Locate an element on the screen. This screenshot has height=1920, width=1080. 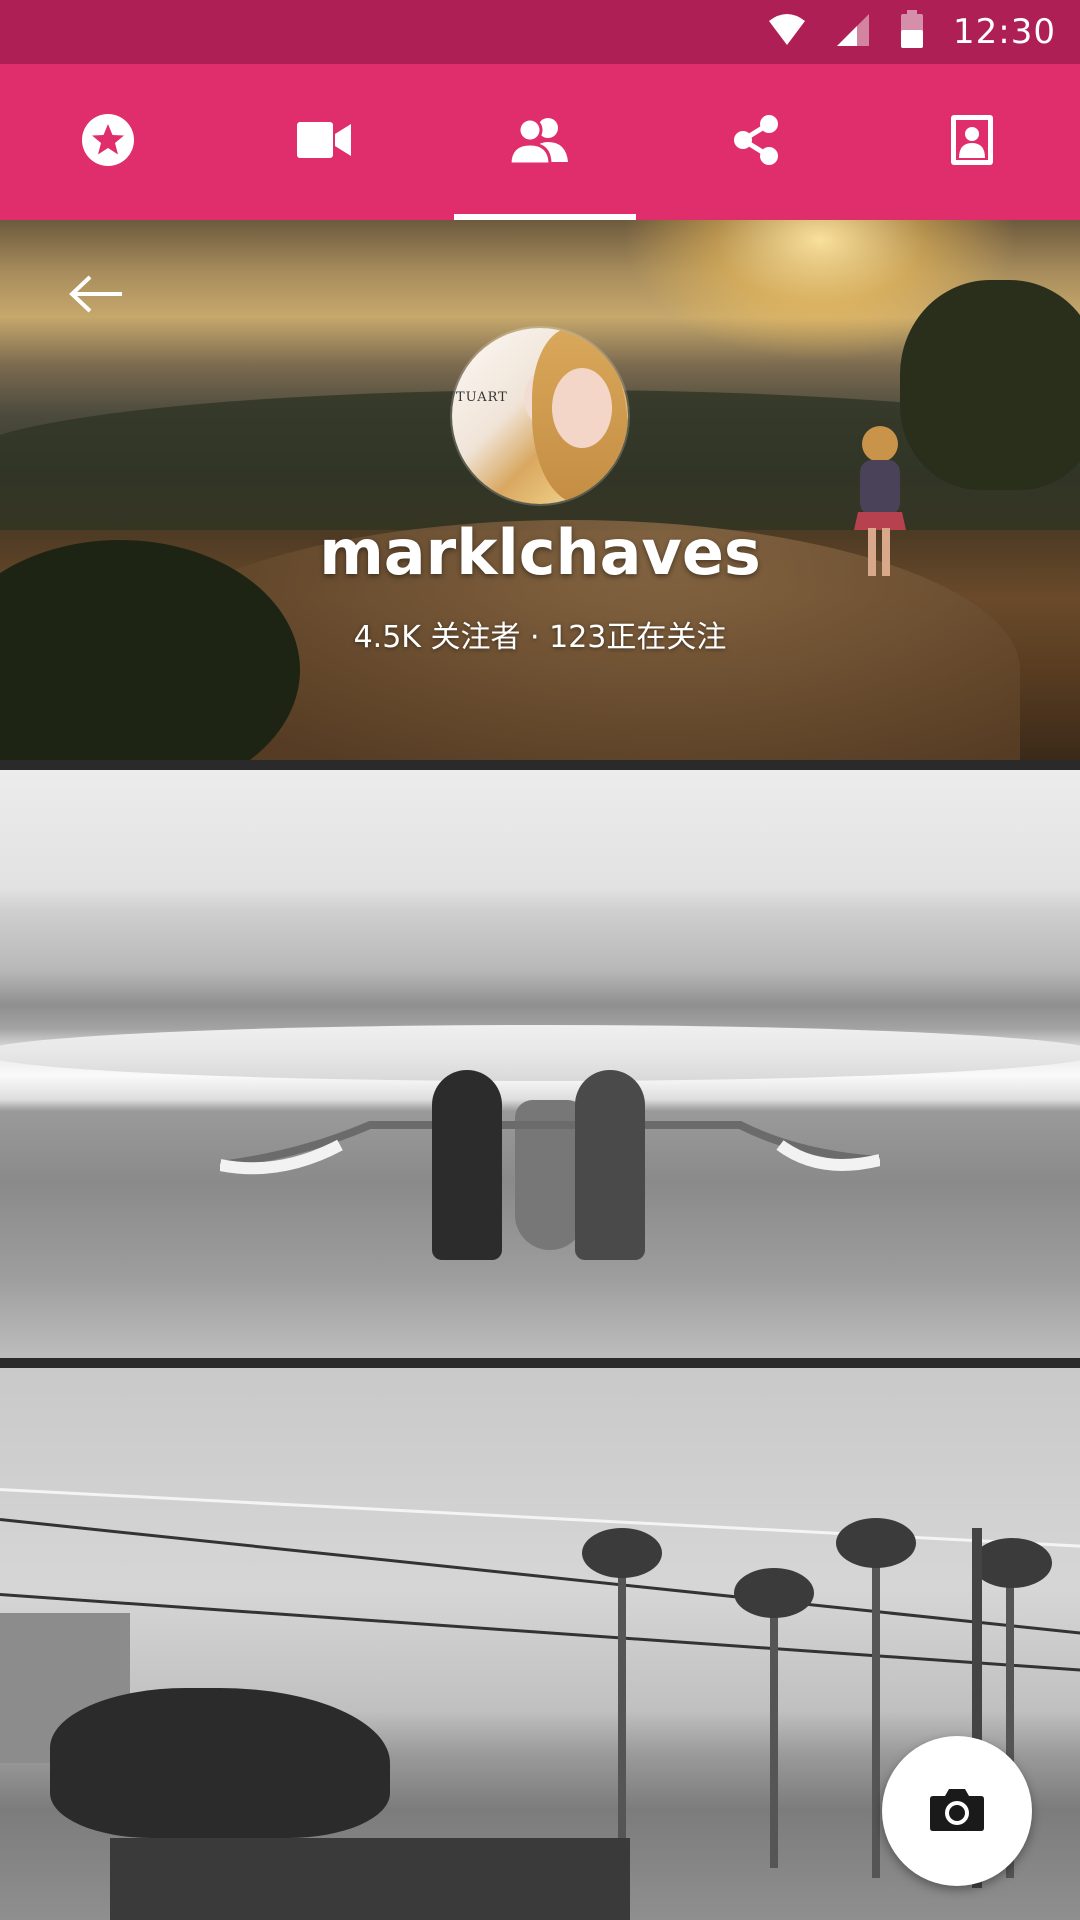
share-icon is located at coordinates (756, 142).